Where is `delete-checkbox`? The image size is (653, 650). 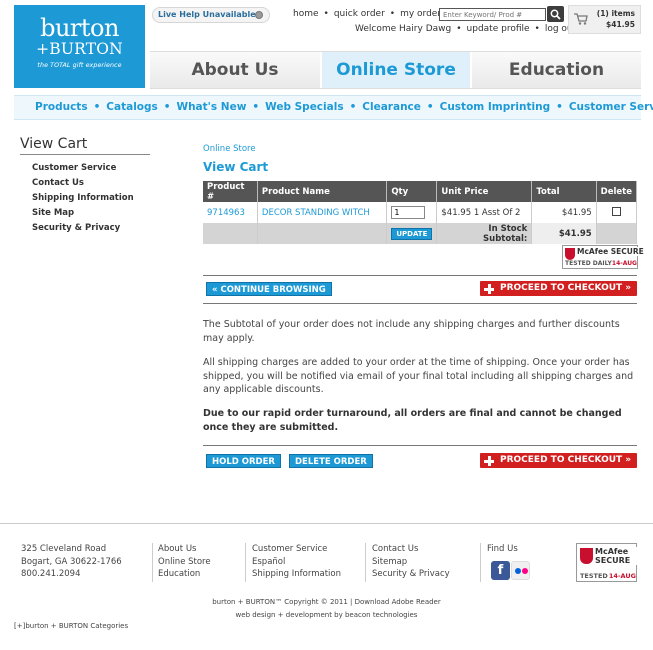 delete-checkbox is located at coordinates (616, 211).